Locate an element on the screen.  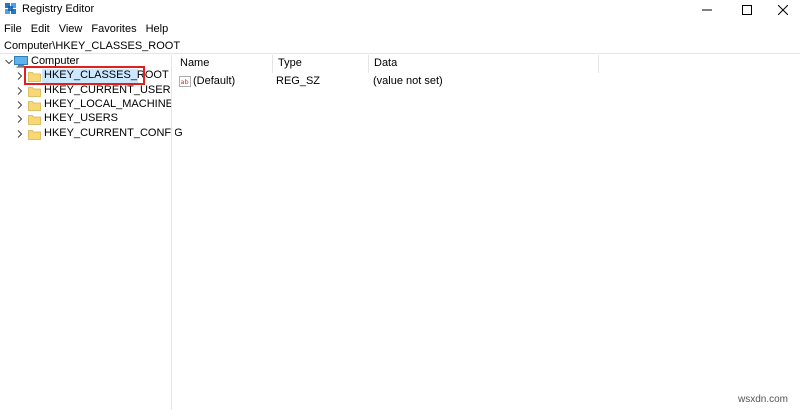
menu-edit: Edit is located at coordinates (41, 29).